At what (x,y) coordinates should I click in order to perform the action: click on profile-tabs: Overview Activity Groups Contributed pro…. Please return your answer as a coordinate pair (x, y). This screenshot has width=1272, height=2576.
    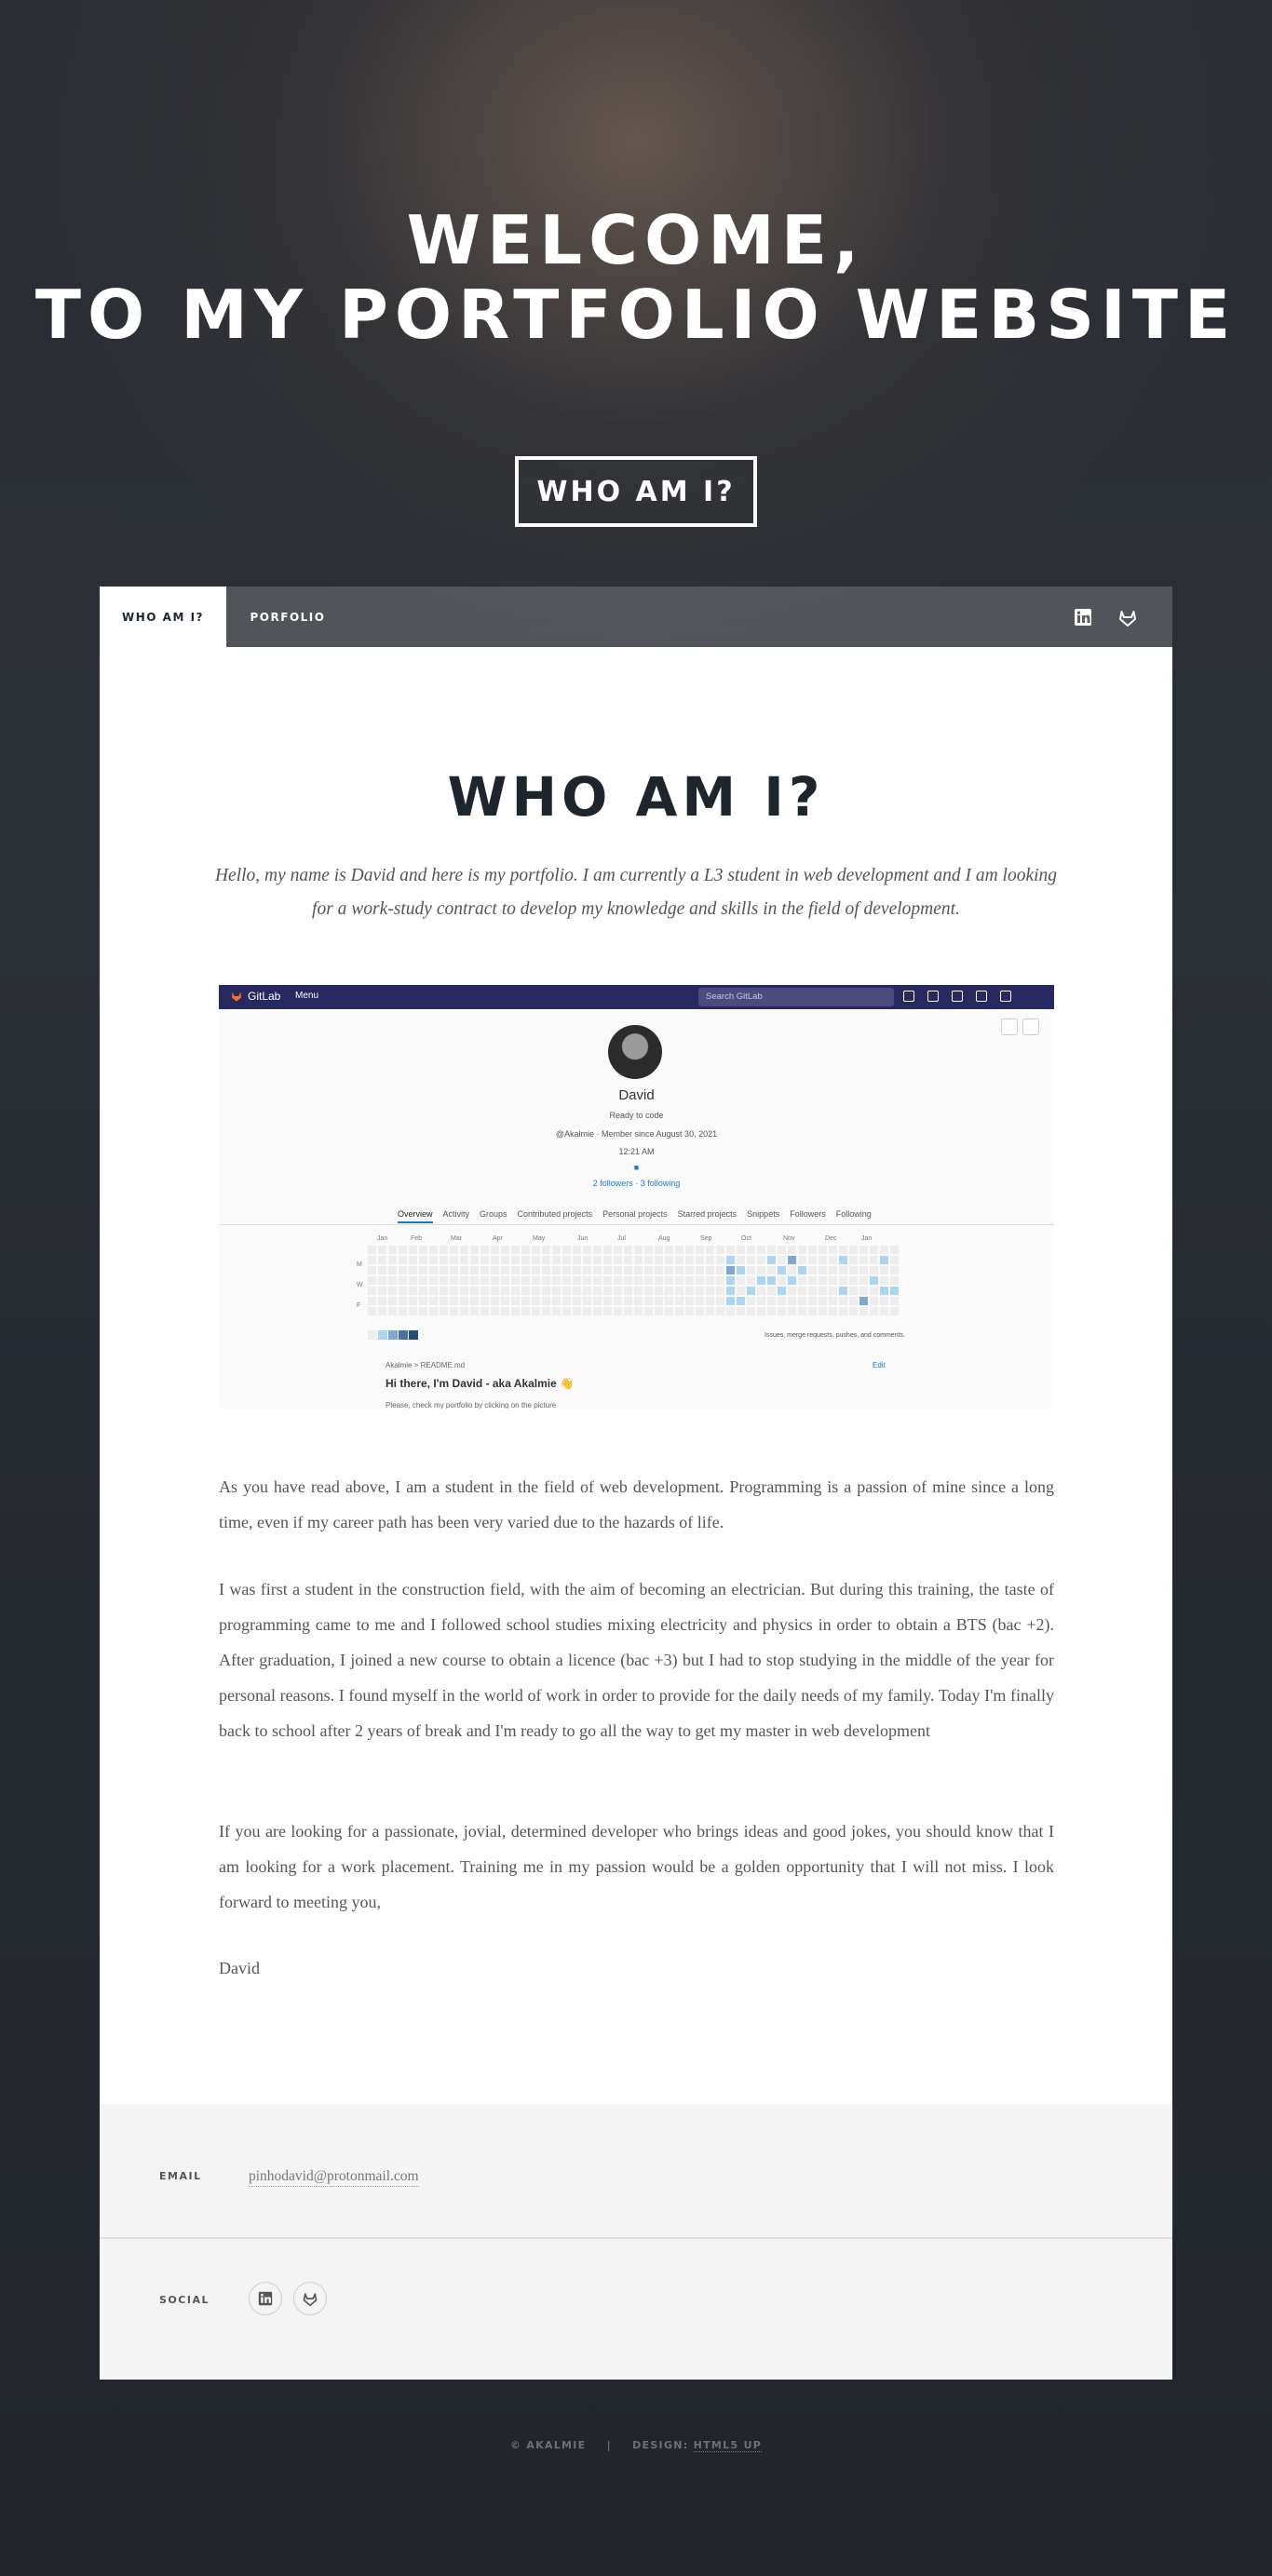
    Looking at the image, I should click on (635, 1216).